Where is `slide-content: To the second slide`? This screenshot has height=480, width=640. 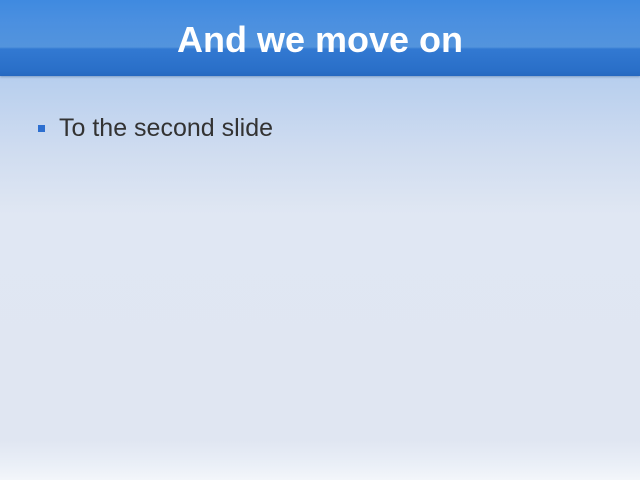
slide-content: To the second slide is located at coordinates (328, 128).